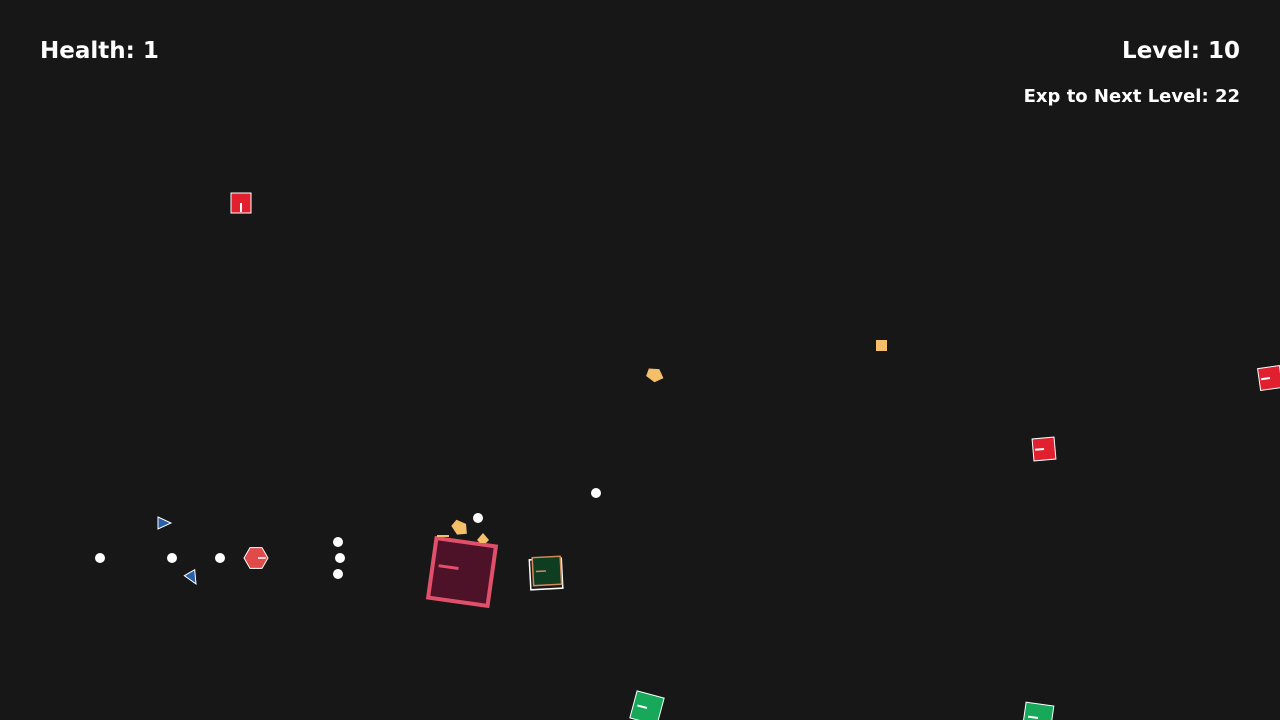  Describe the element at coordinates (462, 572) in the screenshot. I see `large-enemy` at that location.